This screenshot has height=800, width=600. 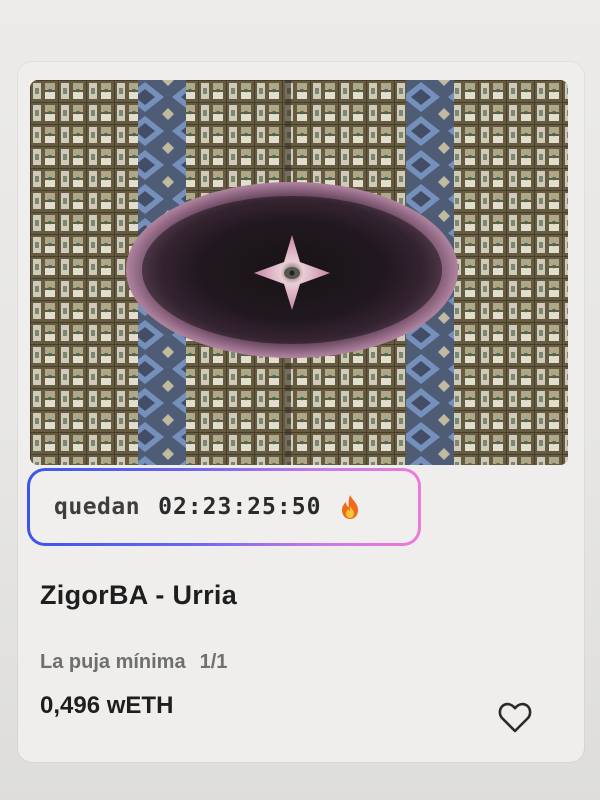 I want to click on time-left-label: quedan, so click(x=97, y=507).